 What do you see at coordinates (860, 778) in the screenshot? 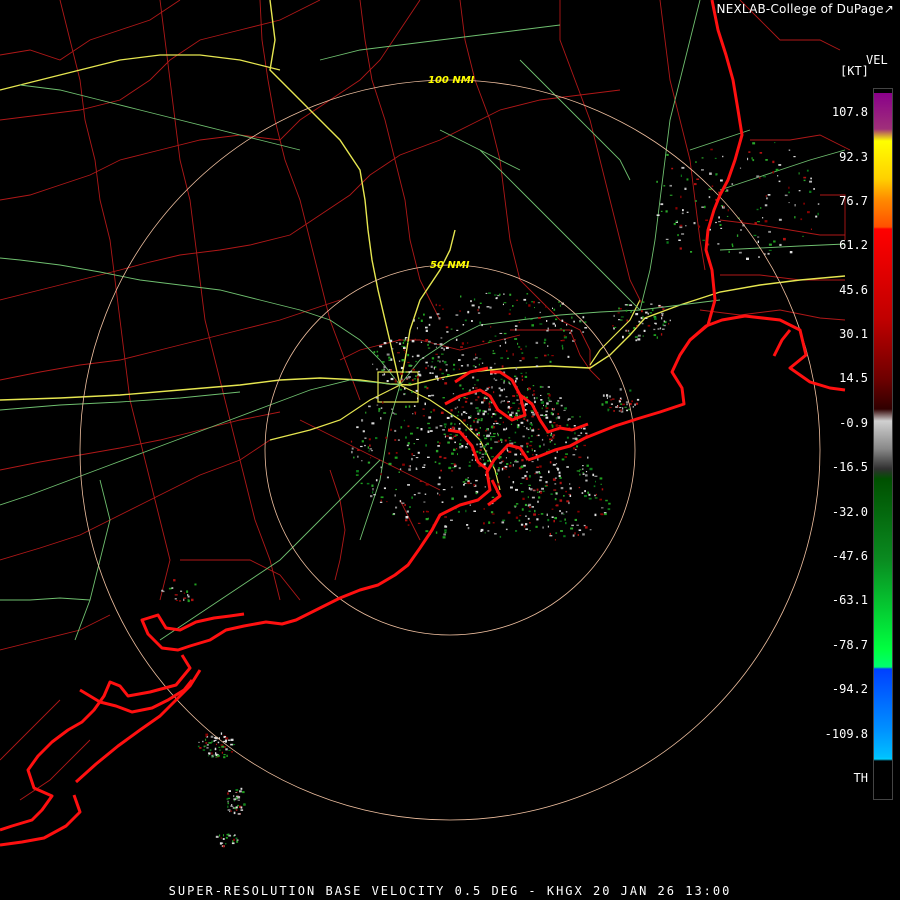
I see `legend-label: TH` at bounding box center [860, 778].